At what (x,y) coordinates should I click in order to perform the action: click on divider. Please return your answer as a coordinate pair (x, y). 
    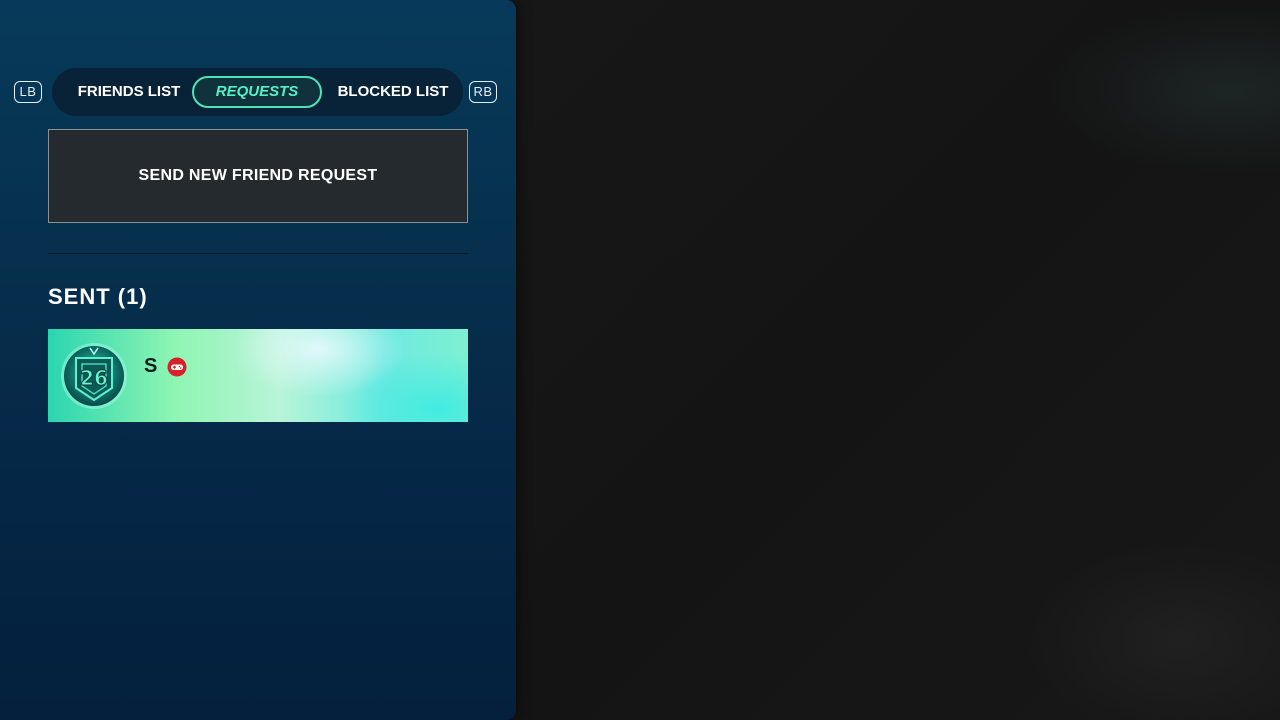
    Looking at the image, I should click on (258, 253).